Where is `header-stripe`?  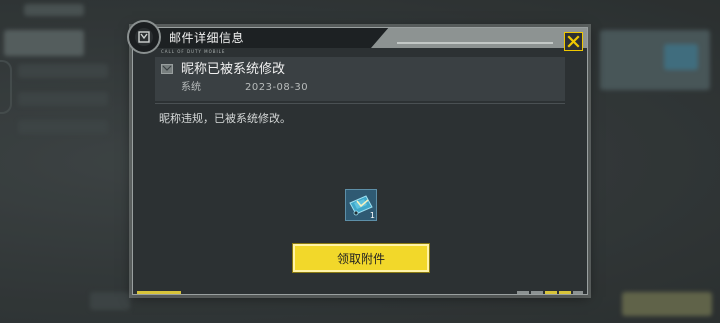
header-stripe is located at coordinates (475, 43).